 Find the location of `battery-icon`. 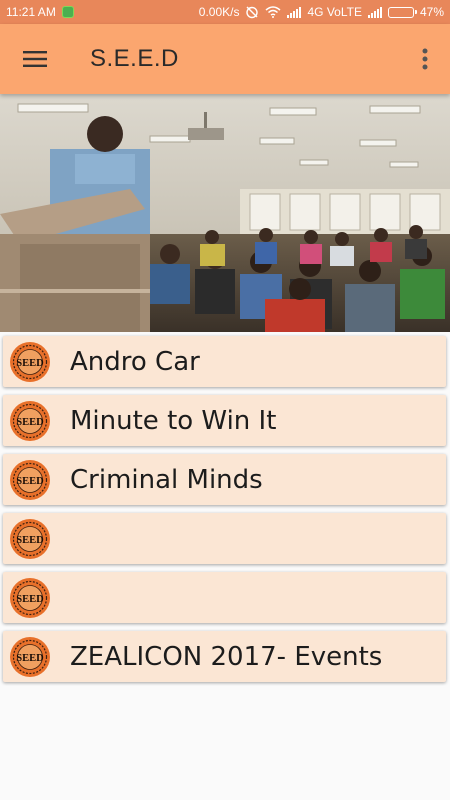

battery-icon is located at coordinates (402, 12).